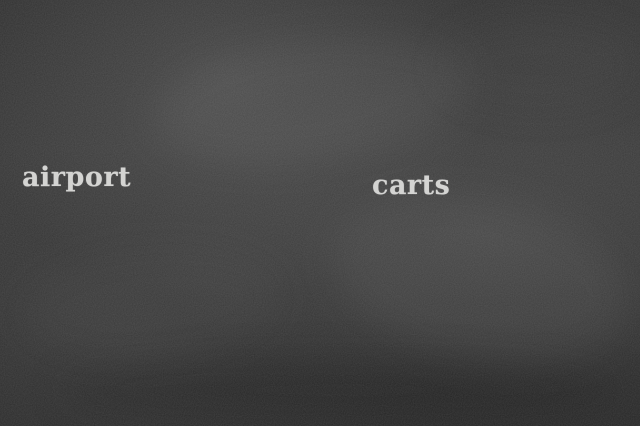 The height and width of the screenshot is (426, 640). Describe the element at coordinates (340, 390) in the screenshot. I see `board-shadow` at that location.